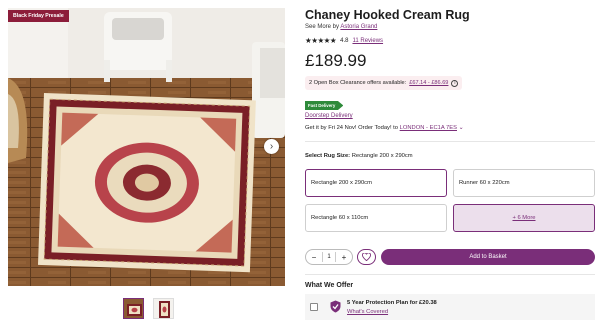  Describe the element at coordinates (392, 303) in the screenshot. I see `protection-plan-label: 5 Year Protection Plan for £20.38` at that location.